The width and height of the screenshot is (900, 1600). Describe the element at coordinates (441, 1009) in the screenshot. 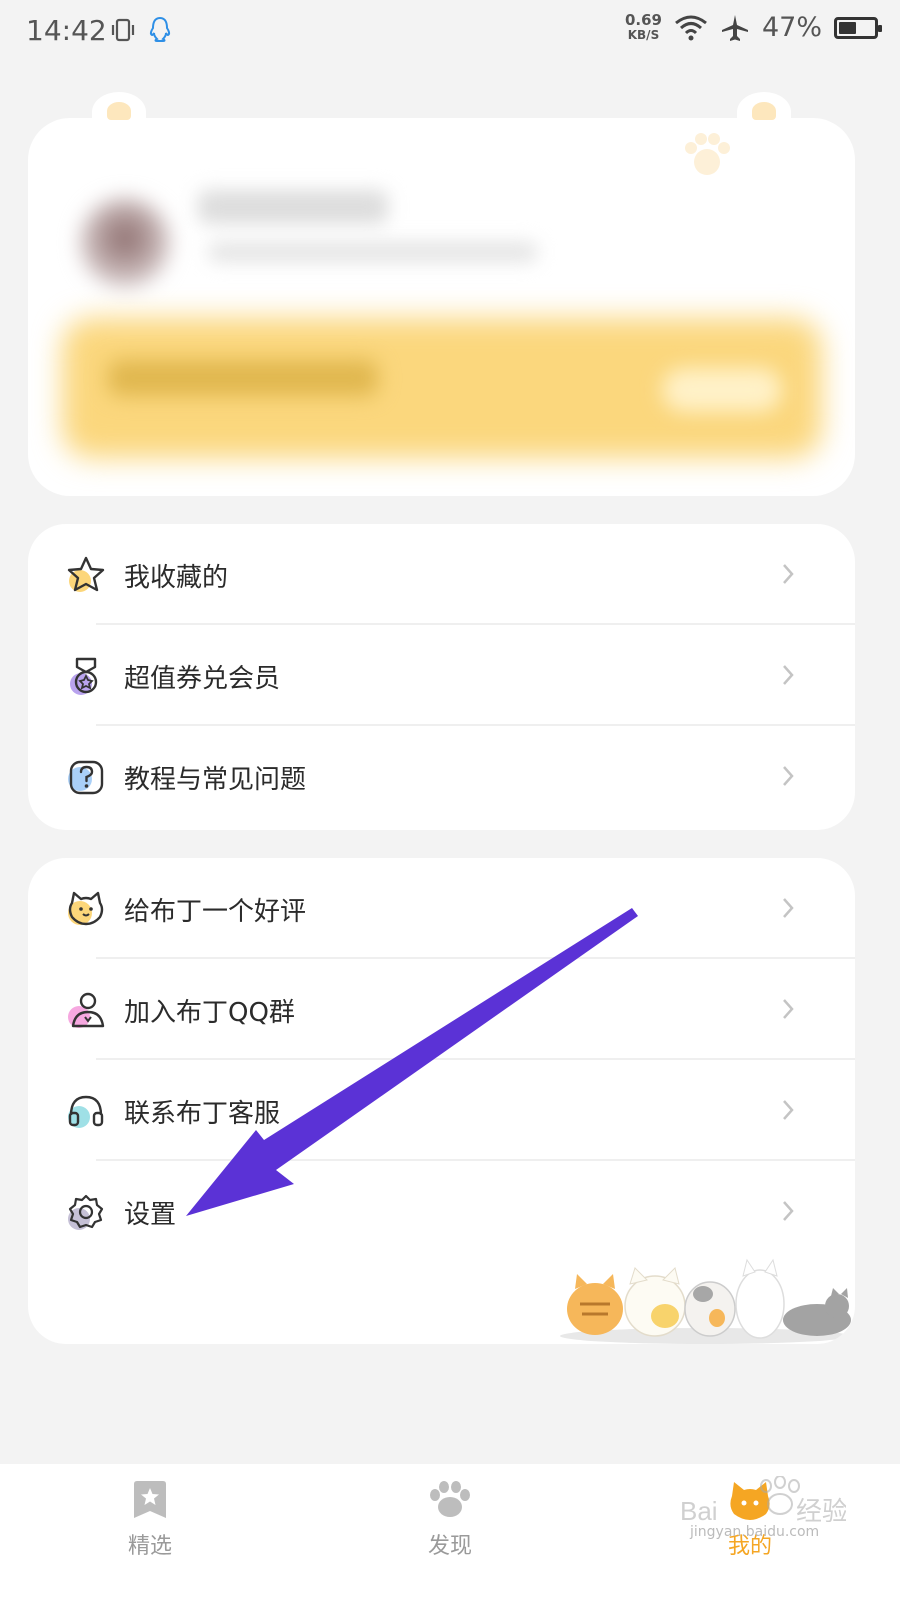

I see `menu-item-join-qq-group: 加入布丁QQ群` at that location.